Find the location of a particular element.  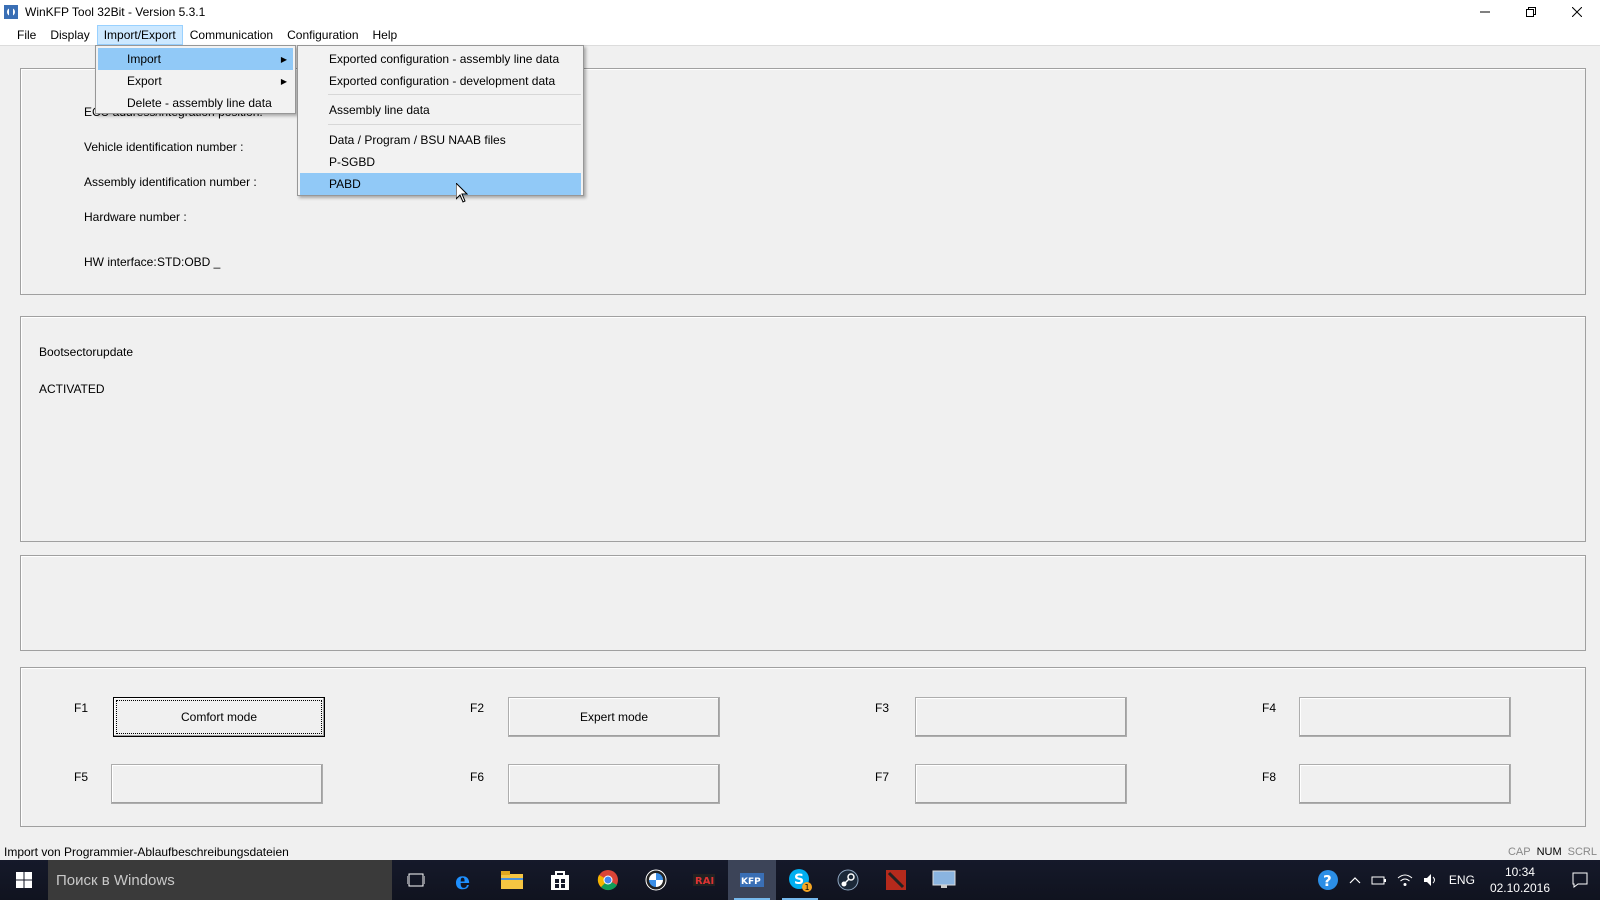

show-hidden-icons-button is located at coordinates (1355, 880).